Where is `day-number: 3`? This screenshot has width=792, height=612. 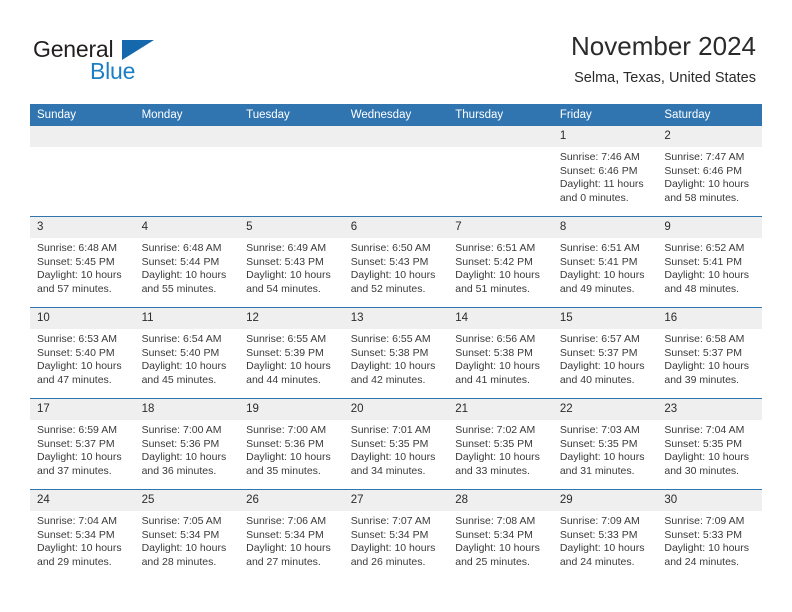
day-number: 3 is located at coordinates (82, 227).